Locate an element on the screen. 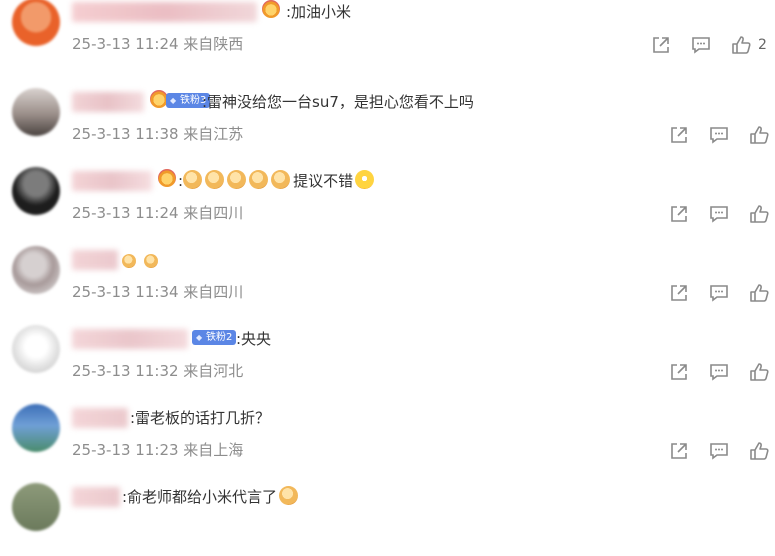 The image size is (775, 556). comment-text: : 提议不错 is located at coordinates (277, 181).